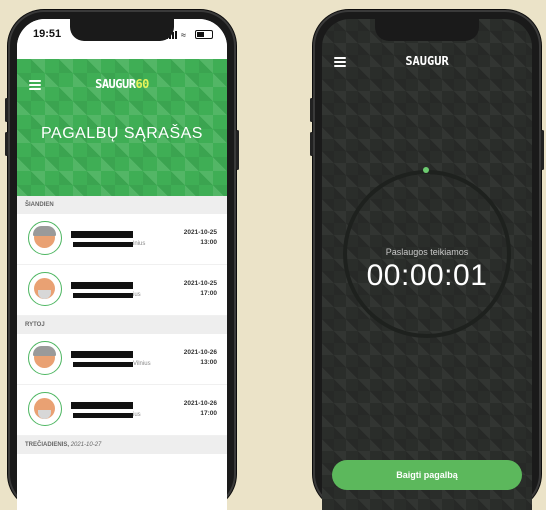  I want to click on section-header-today: ŠIANDIEN, so click(122, 205).